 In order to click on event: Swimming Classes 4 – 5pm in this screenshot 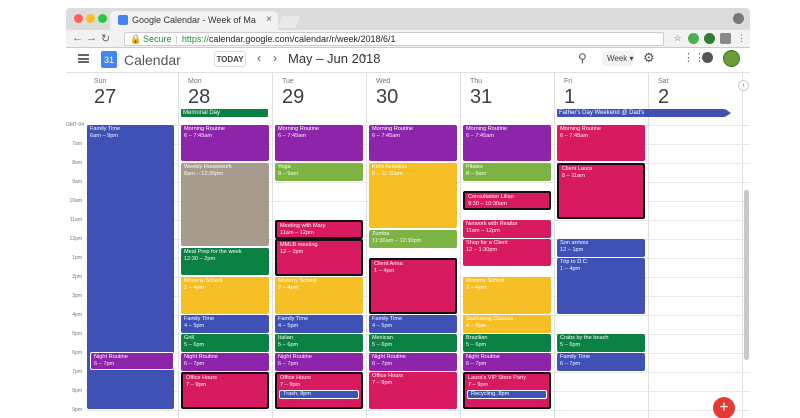, I will do `click(507, 324)`.